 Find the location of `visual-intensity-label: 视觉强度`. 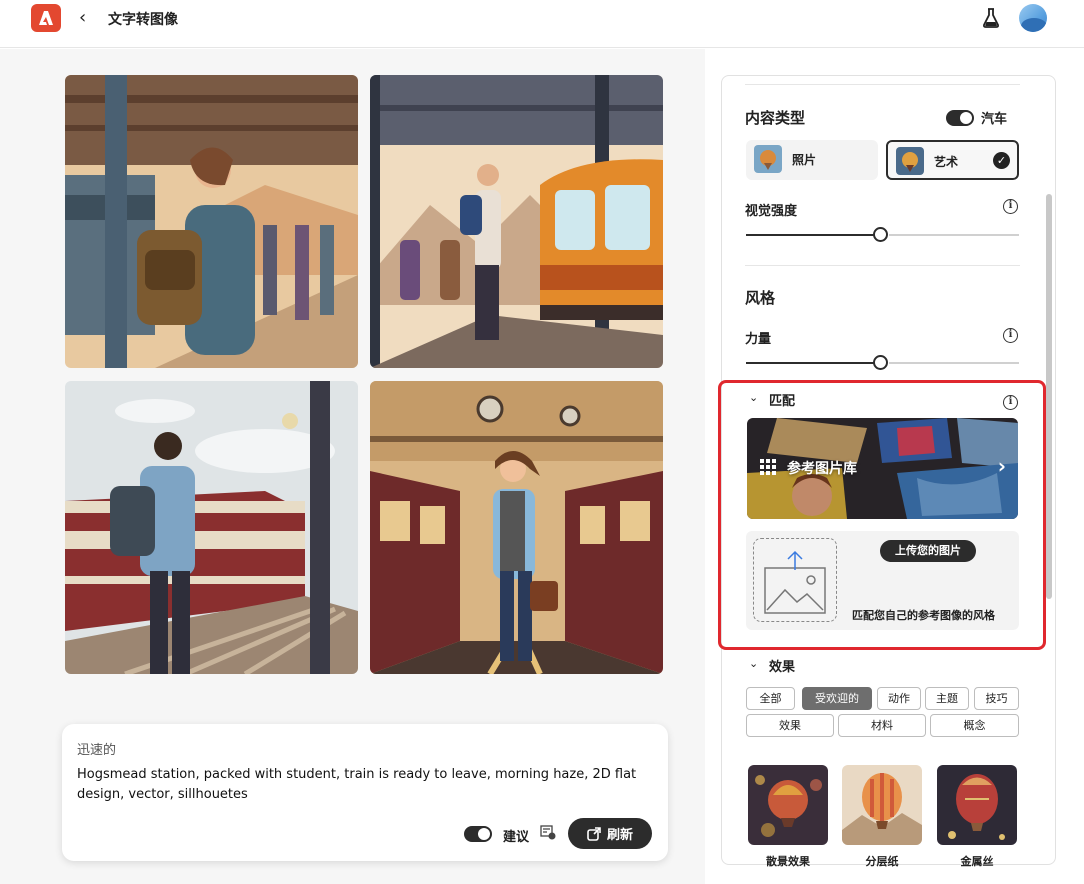

visual-intensity-label: 视觉强度 is located at coordinates (771, 211).